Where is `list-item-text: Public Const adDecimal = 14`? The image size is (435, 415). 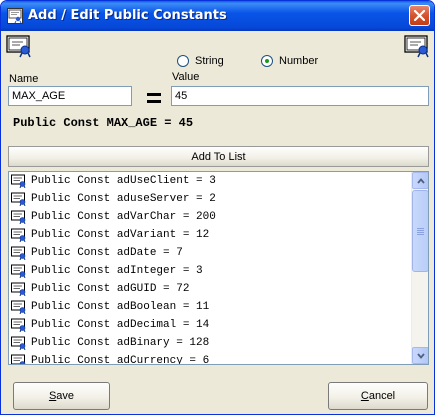 list-item-text: Public Const adDecimal = 14 is located at coordinates (120, 325).